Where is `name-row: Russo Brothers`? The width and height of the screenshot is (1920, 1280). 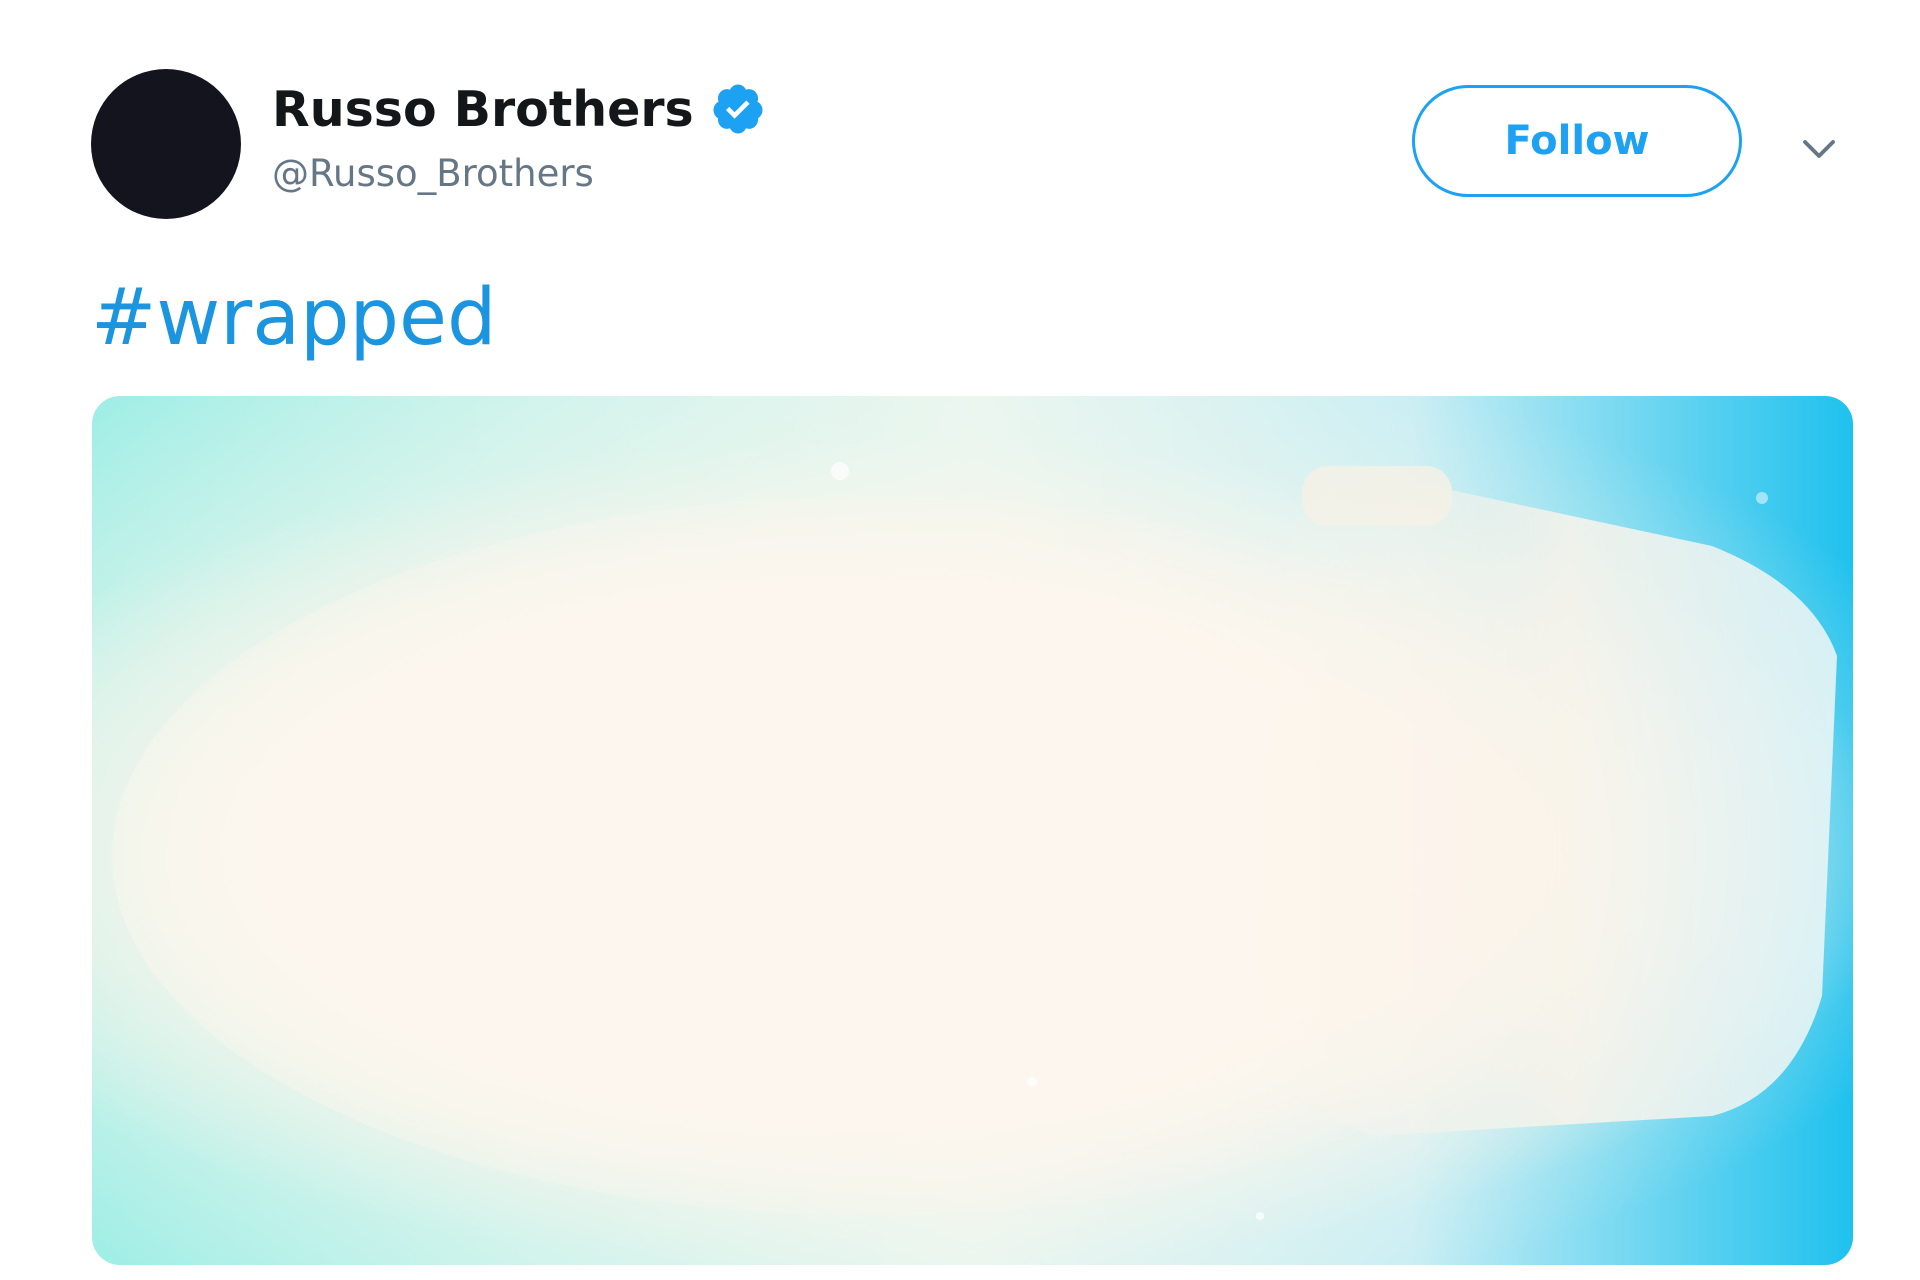 name-row: Russo Brothers is located at coordinates (519, 109).